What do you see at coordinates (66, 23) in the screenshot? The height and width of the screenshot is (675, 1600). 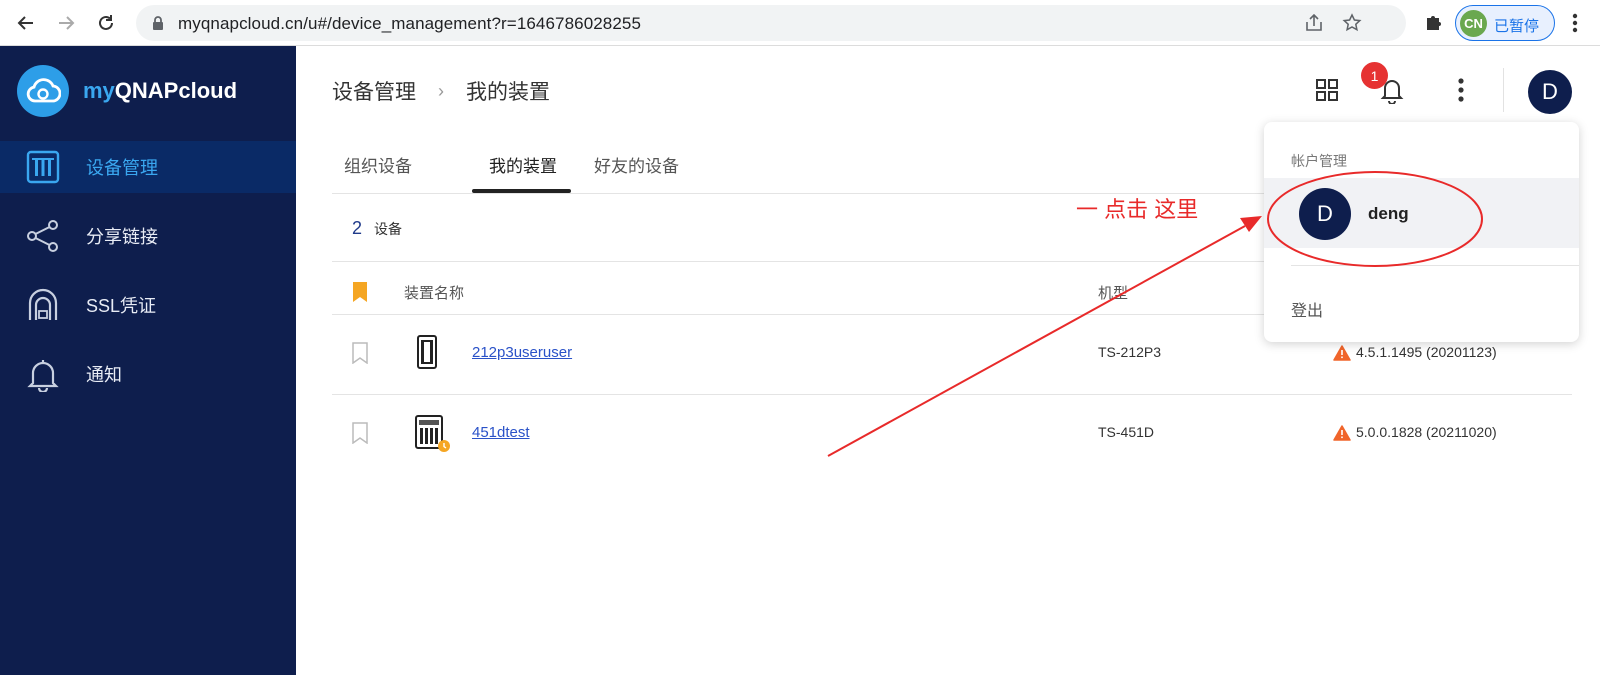 I see `forward-arrow-icon` at bounding box center [66, 23].